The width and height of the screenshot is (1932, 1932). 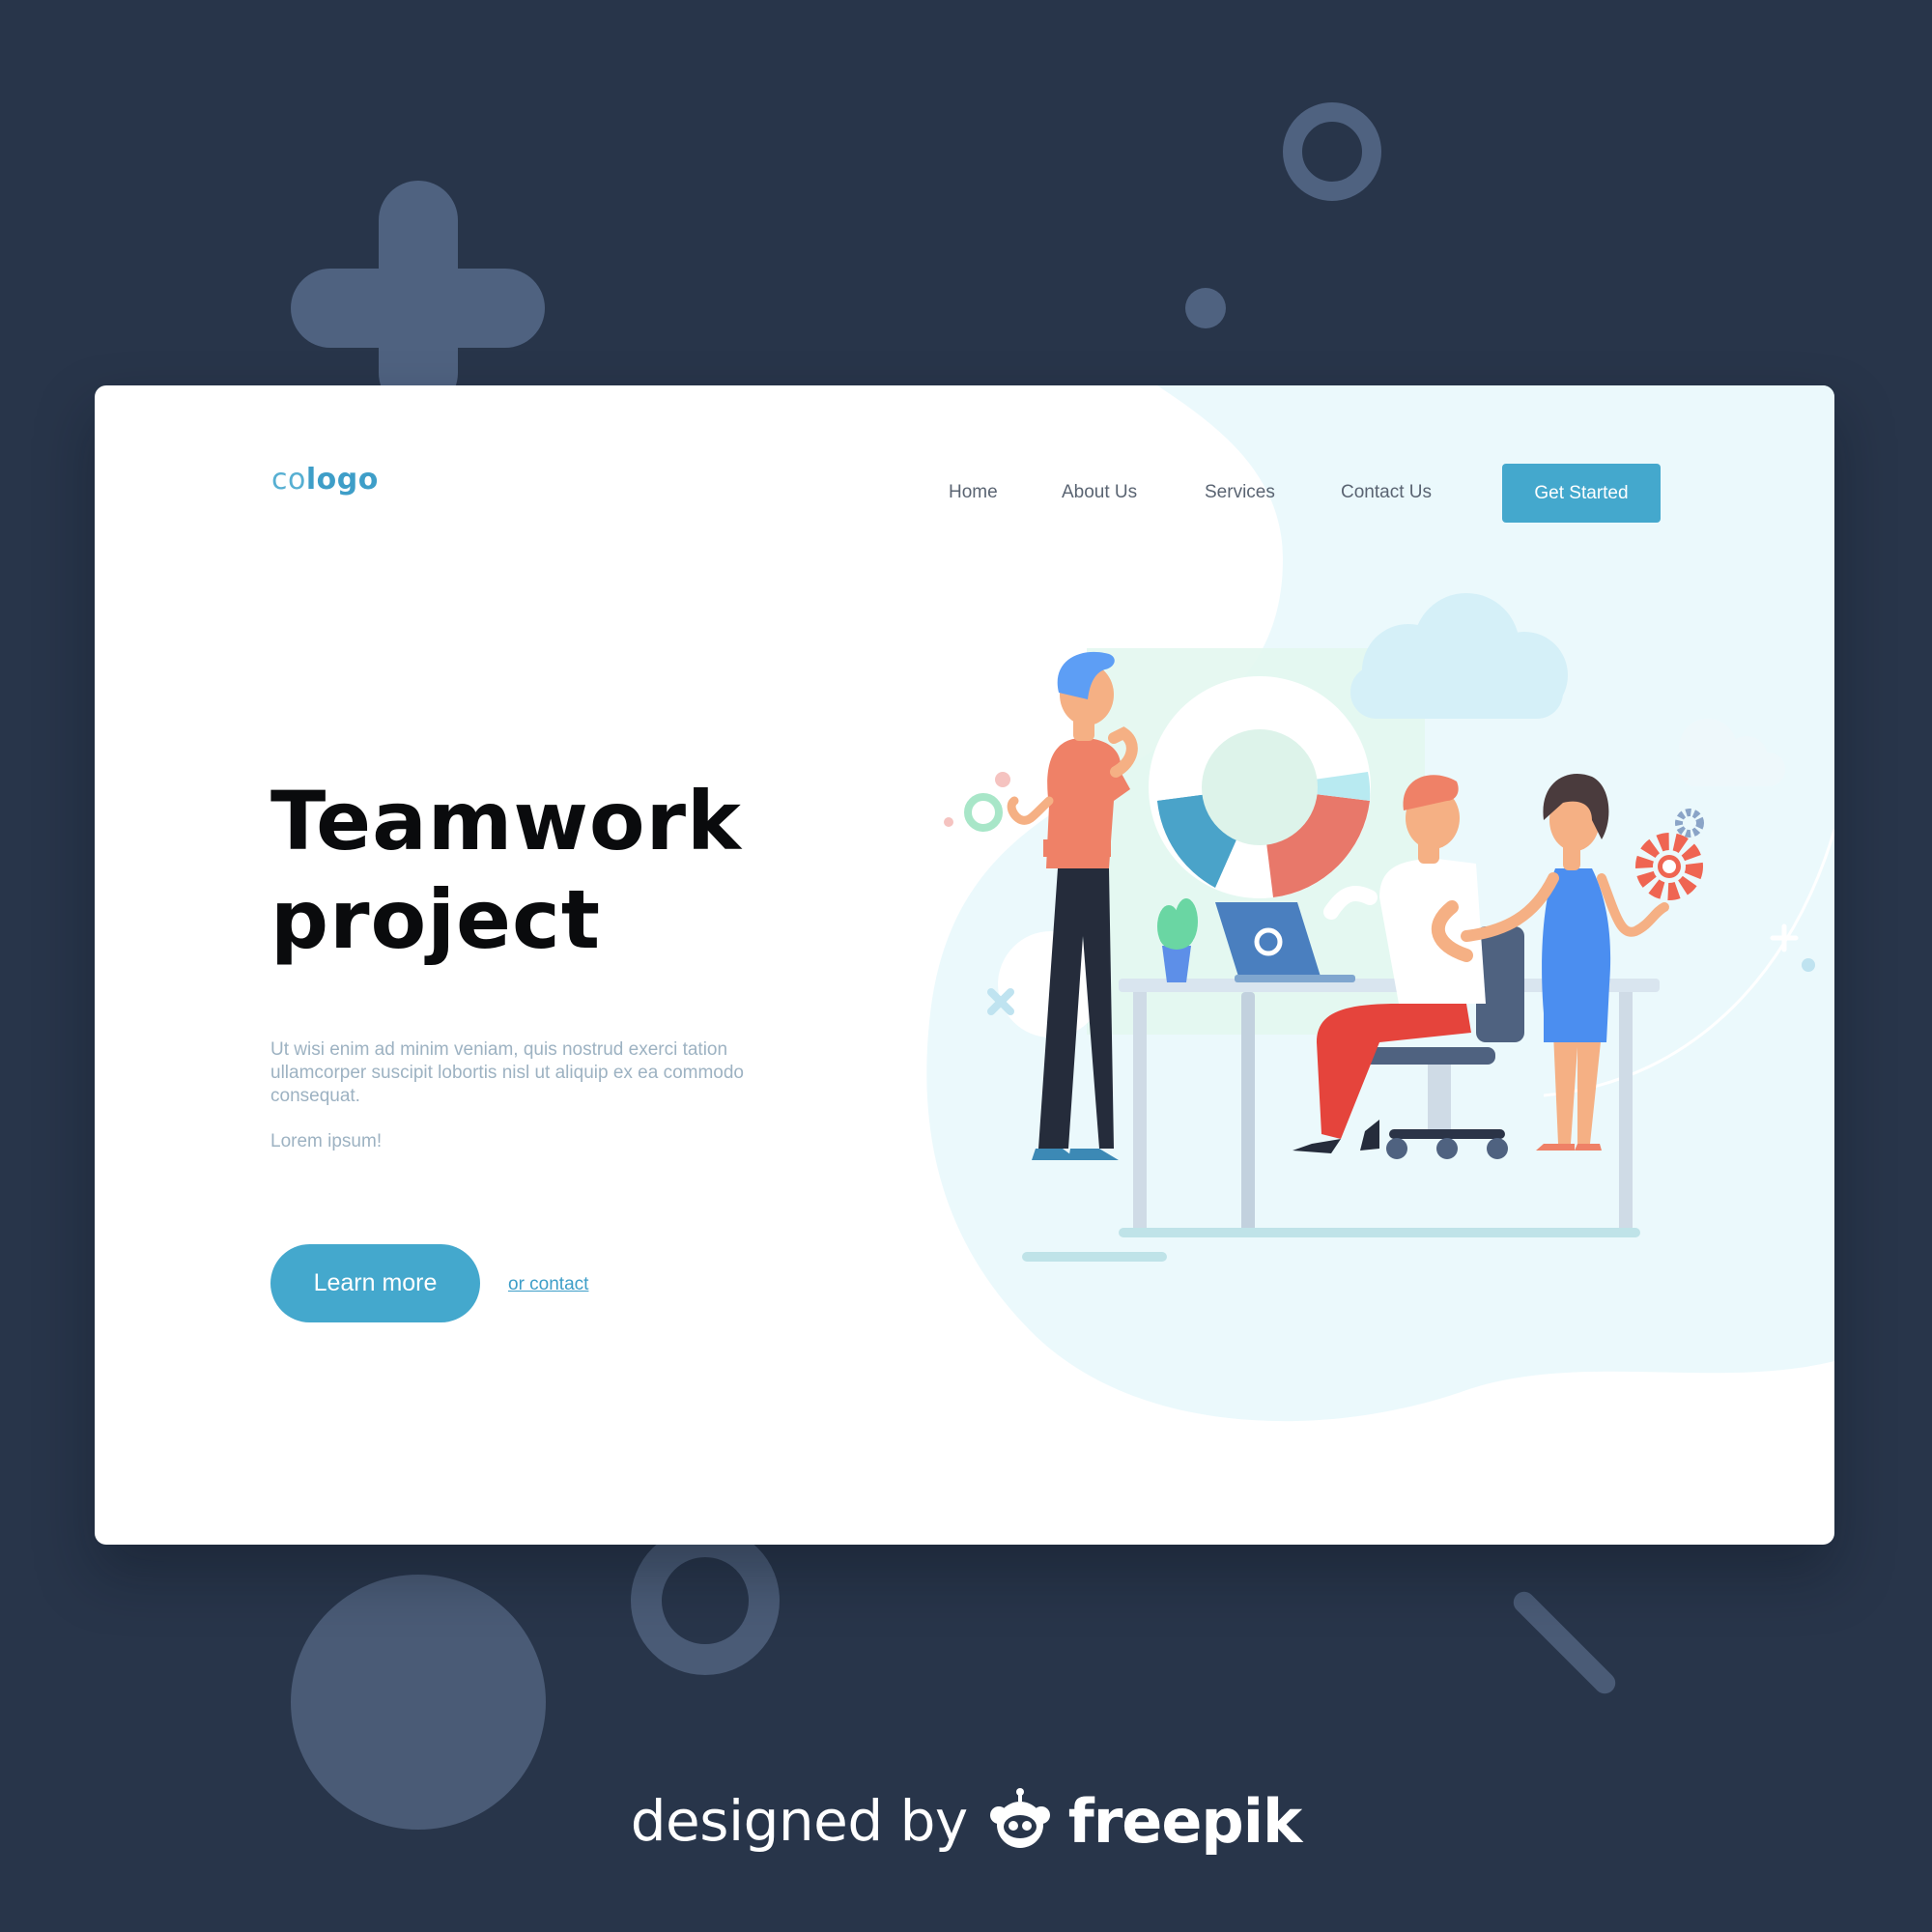 I want to click on nav-about-us: About Us, so click(x=1099, y=492).